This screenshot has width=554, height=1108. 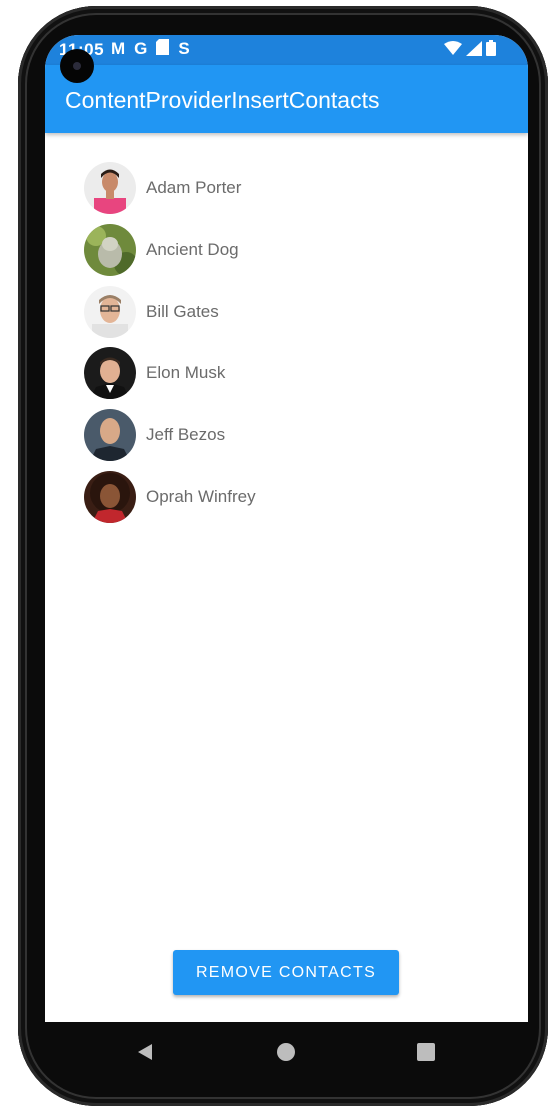 What do you see at coordinates (141, 48) in the screenshot?
I see `google-icon: G` at bounding box center [141, 48].